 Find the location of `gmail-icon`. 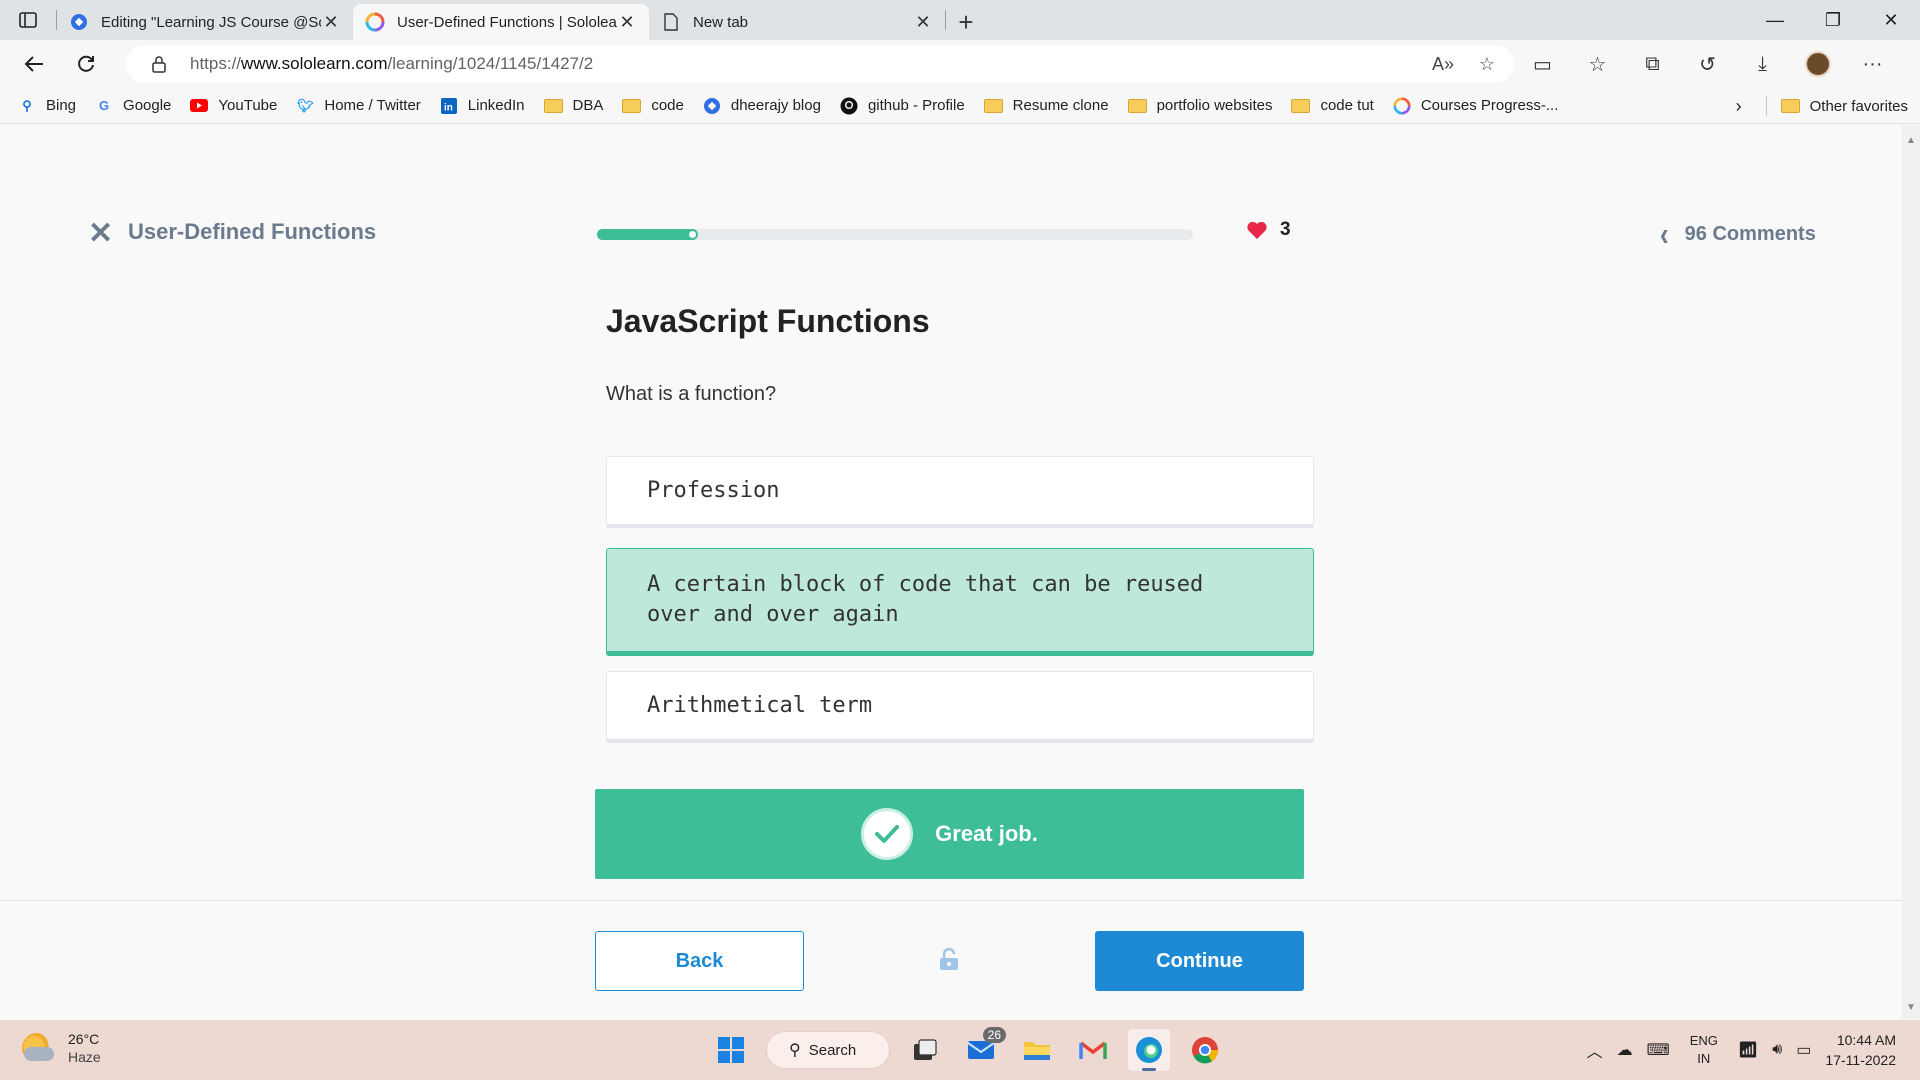

gmail-icon is located at coordinates (1093, 1050).